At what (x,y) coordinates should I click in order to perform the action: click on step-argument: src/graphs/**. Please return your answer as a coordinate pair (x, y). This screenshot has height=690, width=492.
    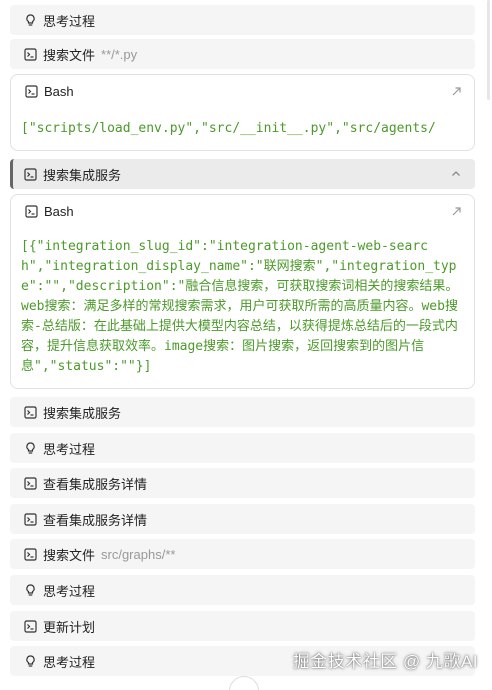
    Looking at the image, I should click on (138, 554).